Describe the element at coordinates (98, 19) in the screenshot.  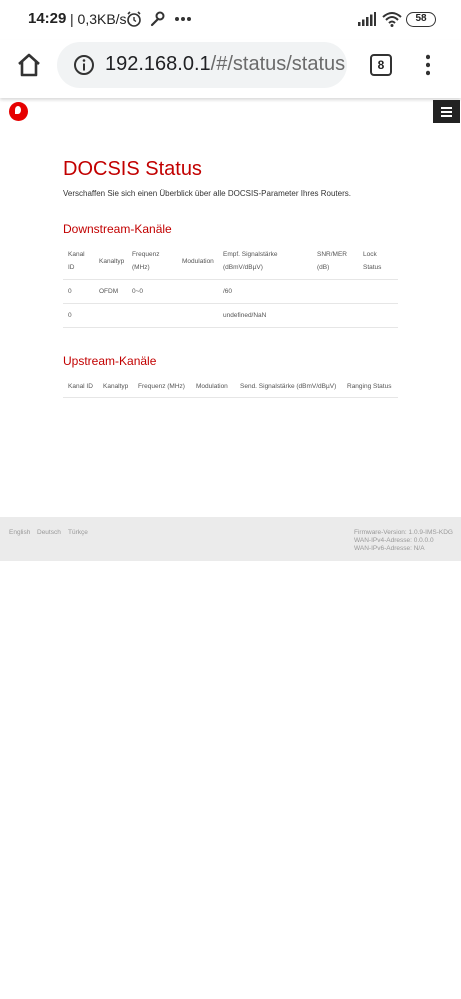
I see `network-speed: | 0,3KB/s` at that location.